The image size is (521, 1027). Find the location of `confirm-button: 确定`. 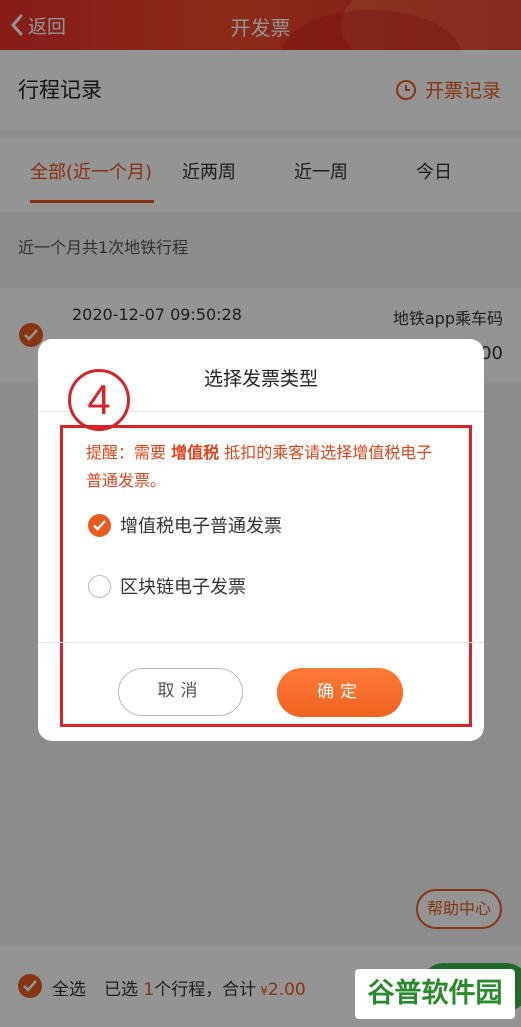

confirm-button: 确定 is located at coordinates (340, 692).